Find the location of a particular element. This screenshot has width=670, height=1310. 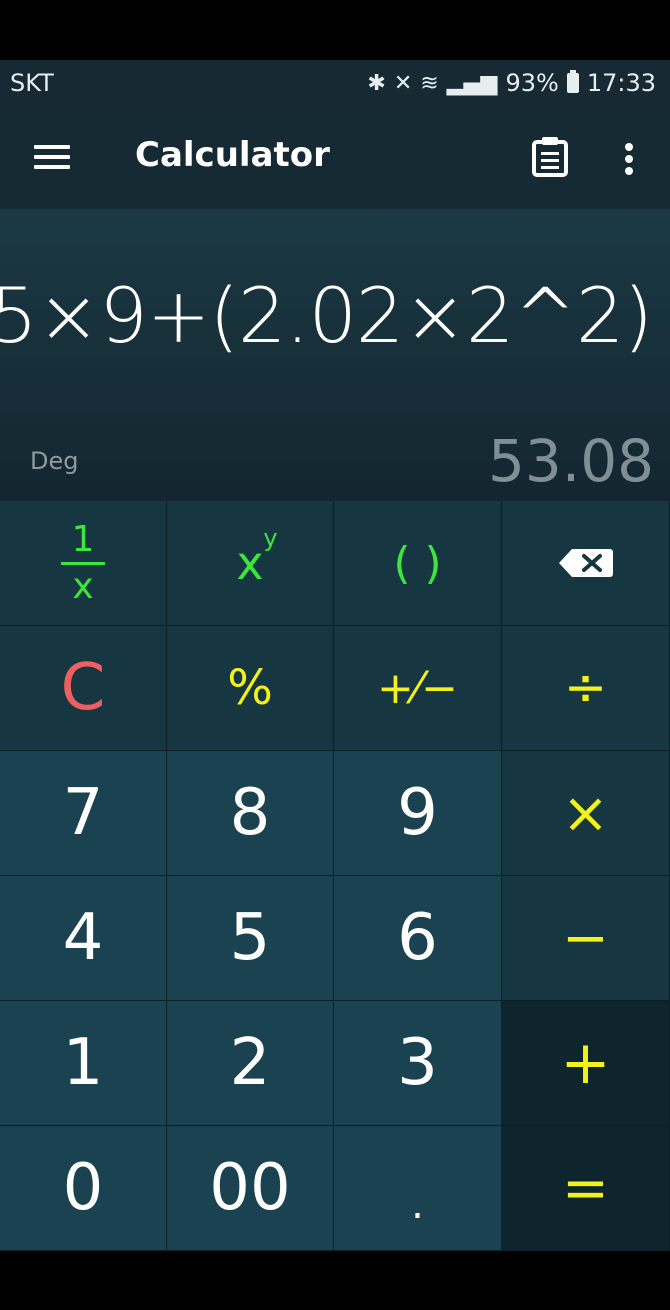

angle-mode-label: Deg is located at coordinates (54, 461).